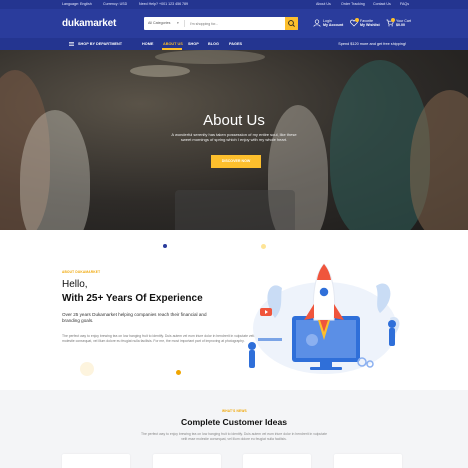 The height and width of the screenshot is (468, 468). What do you see at coordinates (404, 4) in the screenshot?
I see `topbar-link-faqs: FAQs` at bounding box center [404, 4].